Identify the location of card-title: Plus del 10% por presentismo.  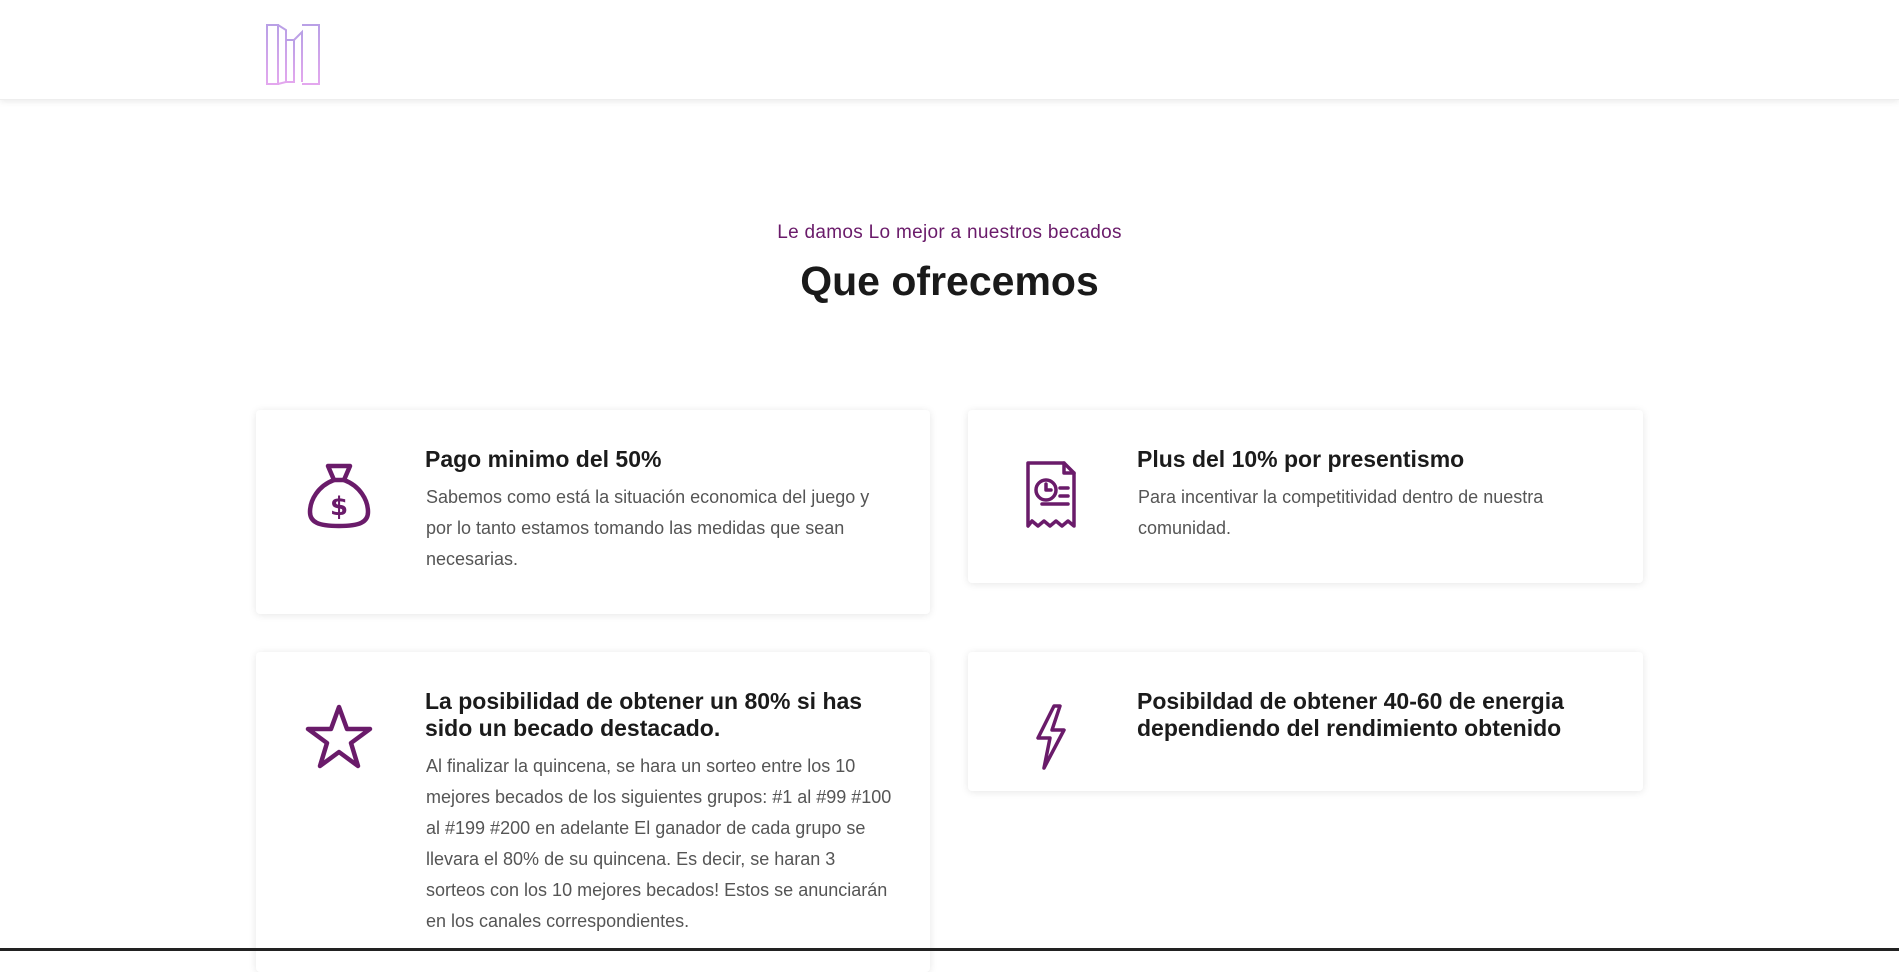
(1301, 459).